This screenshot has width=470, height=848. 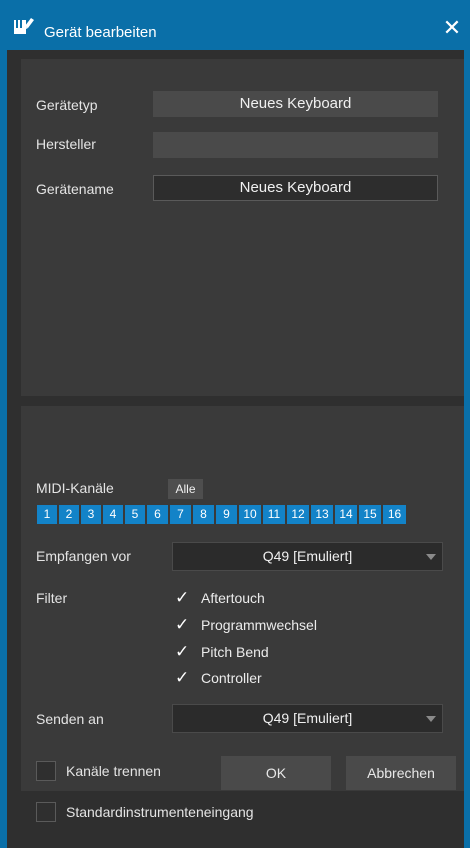 I want to click on receive-dropdown-value: Q49 [Emuliert], so click(x=307, y=556).